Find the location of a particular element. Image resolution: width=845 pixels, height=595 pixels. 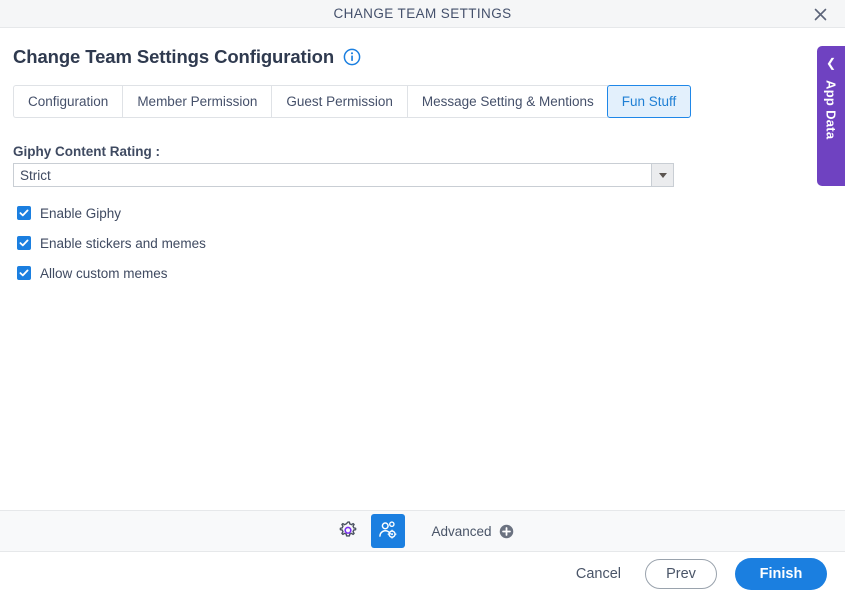

tab-label: Guest Permission is located at coordinates (339, 101).